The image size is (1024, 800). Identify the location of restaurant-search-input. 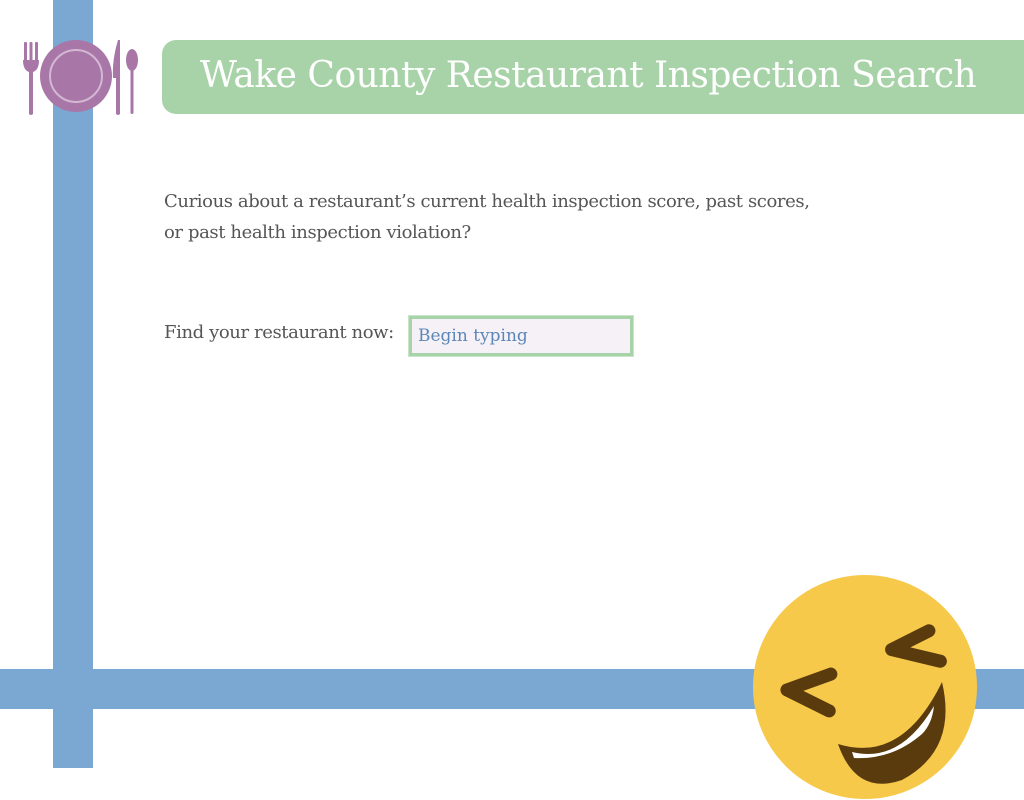
(521, 336).